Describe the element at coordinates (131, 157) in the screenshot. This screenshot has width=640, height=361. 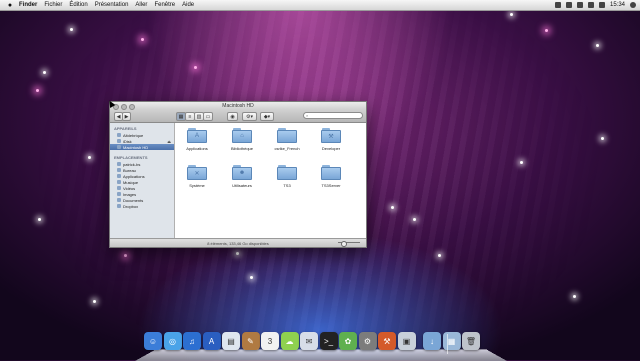
I see `sidebar-places-heading: EMPLACEMENTS` at that location.